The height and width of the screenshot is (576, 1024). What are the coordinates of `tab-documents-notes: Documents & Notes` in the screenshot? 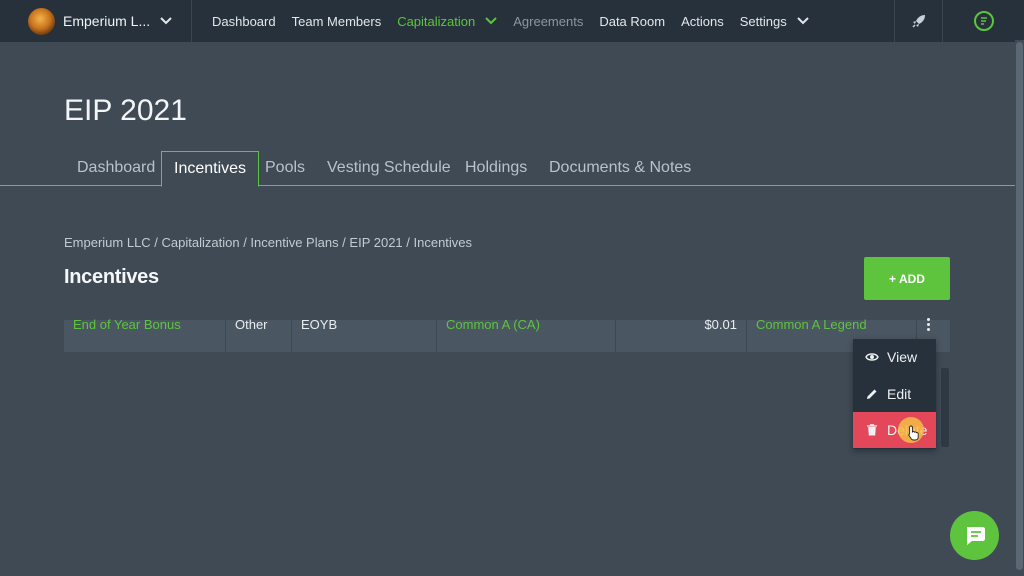 It's located at (620, 168).